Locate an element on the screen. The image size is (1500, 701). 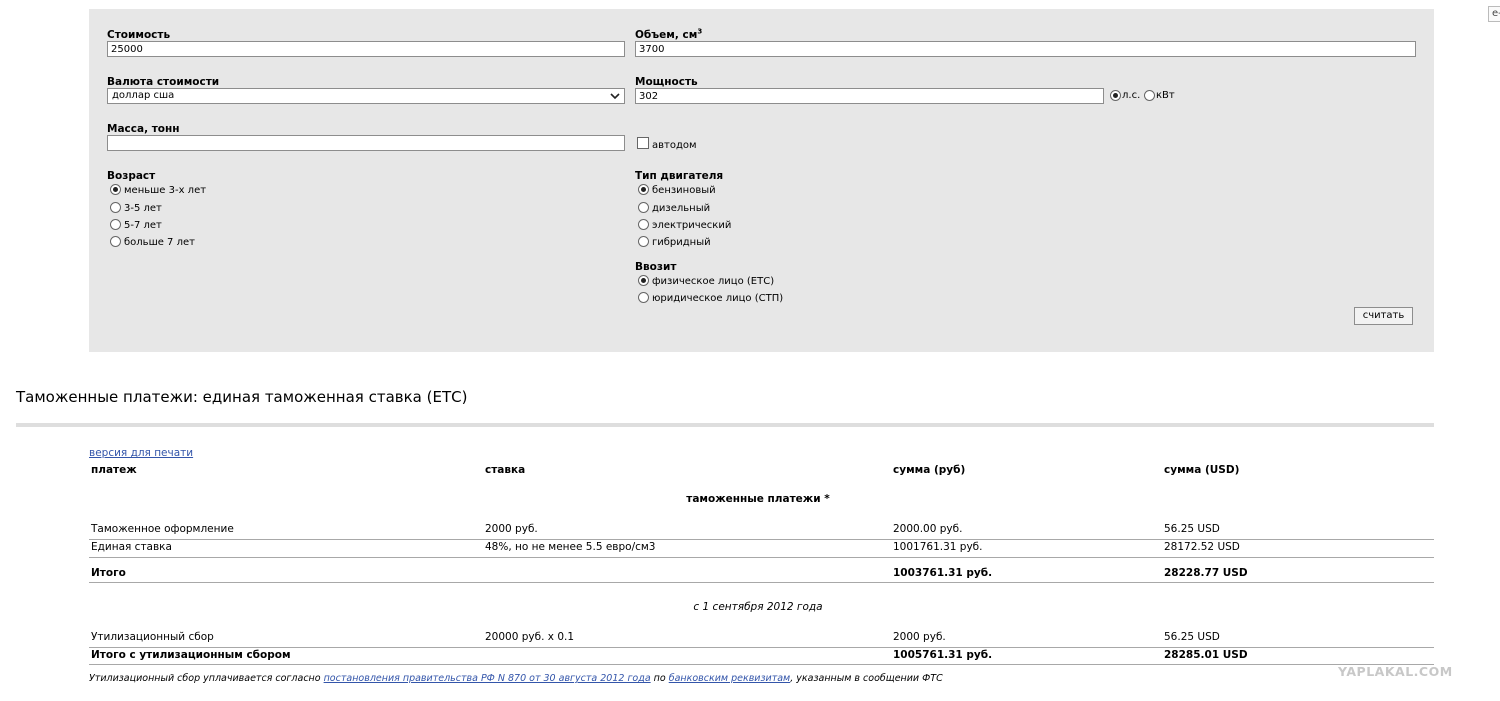
engine-option-label-2: электрический is located at coordinates (692, 225).